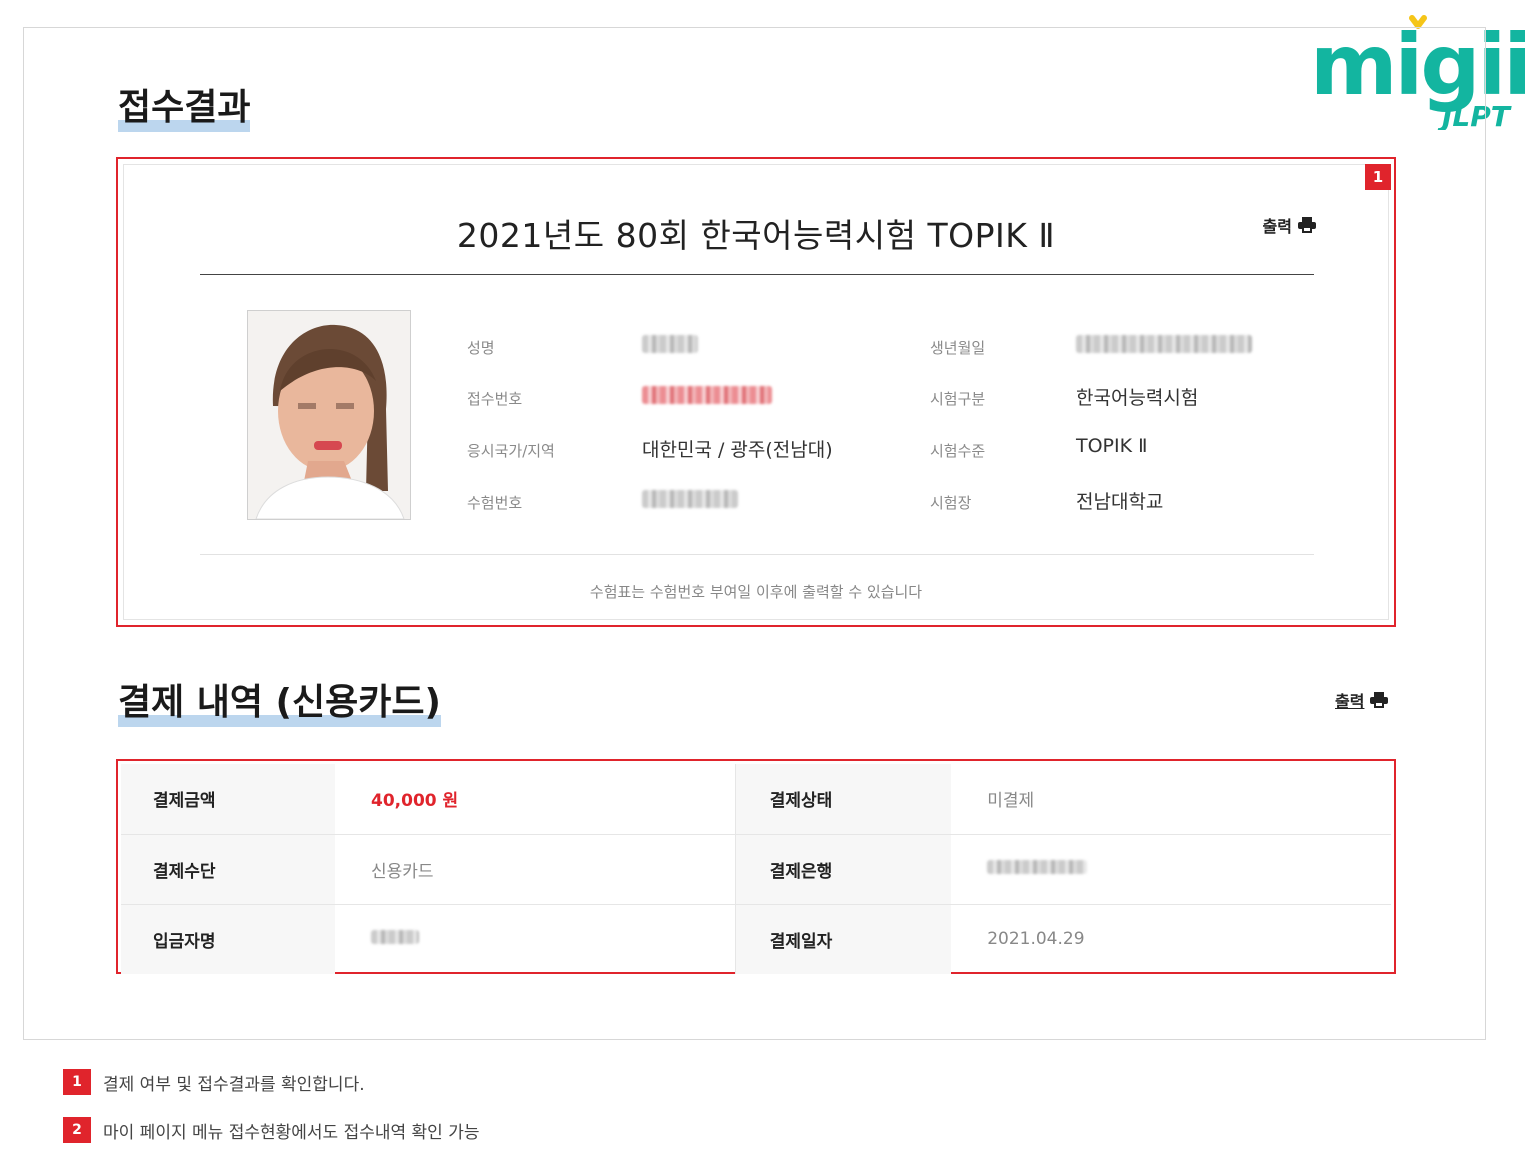 The width and height of the screenshot is (1533, 1174). Describe the element at coordinates (481, 348) in the screenshot. I see `name-label: 성명` at that location.